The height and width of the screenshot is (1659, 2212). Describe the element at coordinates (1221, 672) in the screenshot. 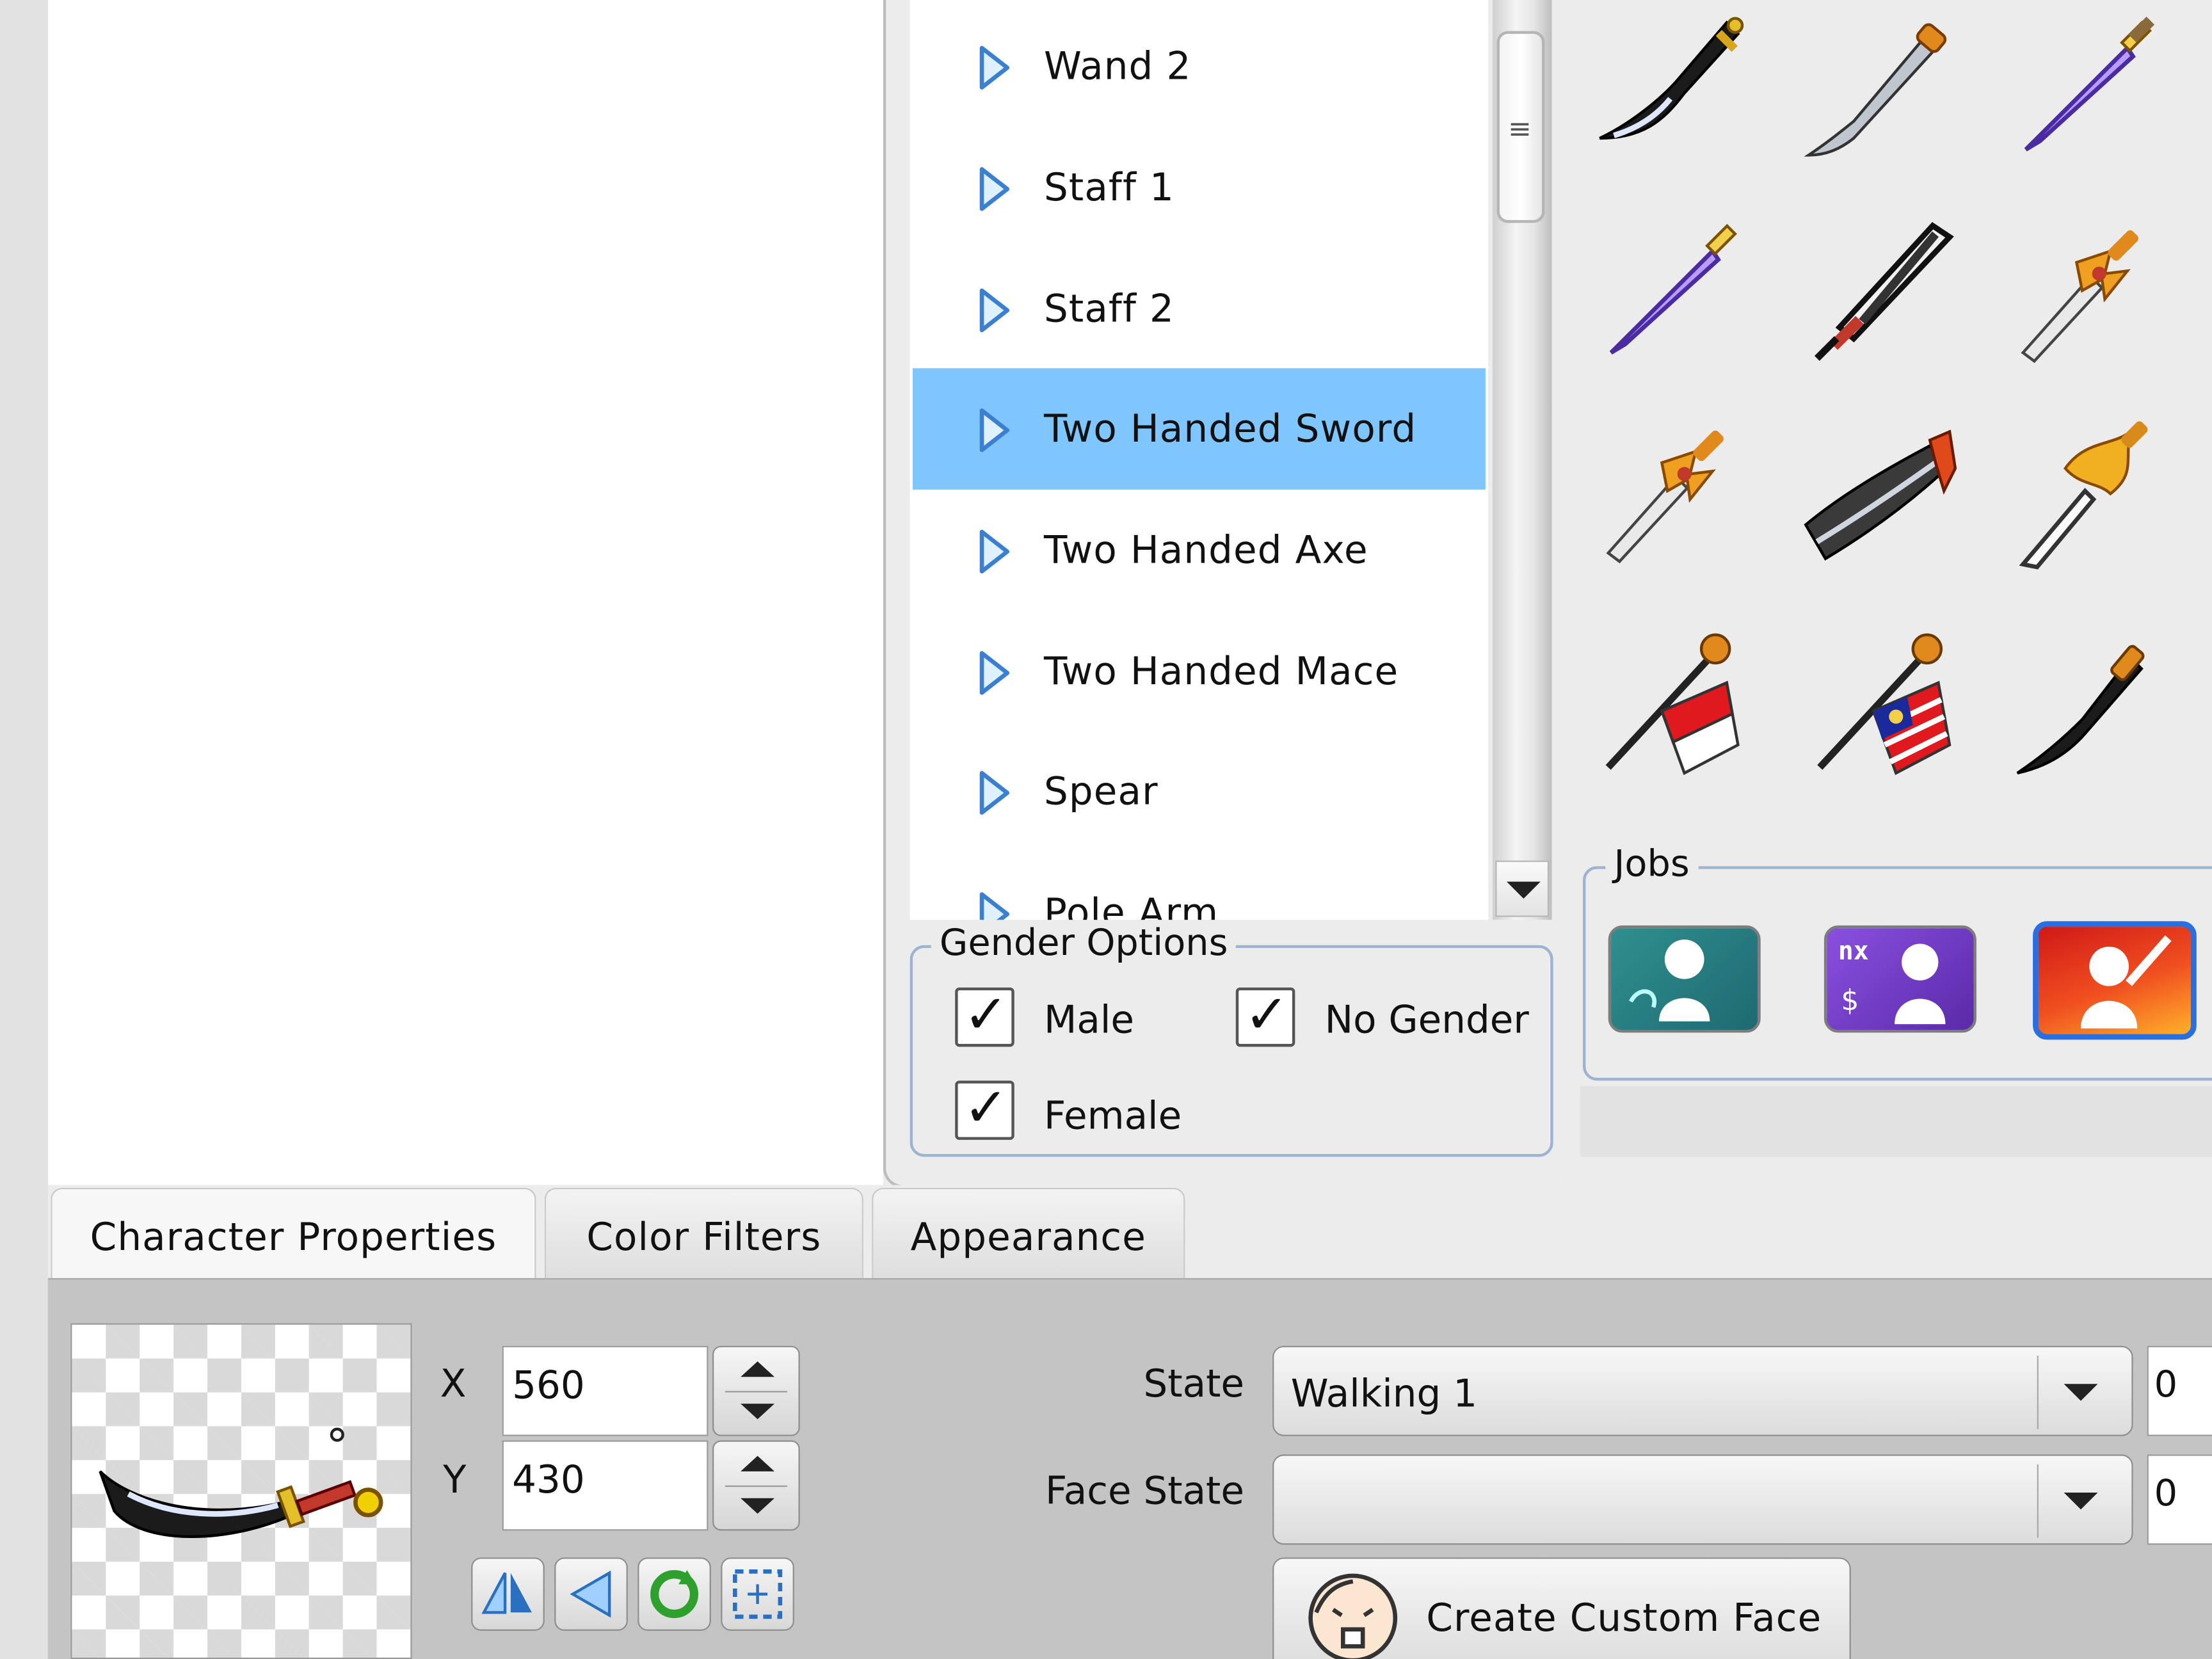

I see `list-item-label: Two Handed Mace` at that location.